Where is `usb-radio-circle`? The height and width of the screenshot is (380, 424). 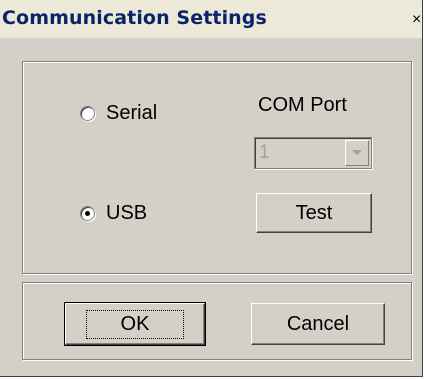 usb-radio-circle is located at coordinates (87, 213).